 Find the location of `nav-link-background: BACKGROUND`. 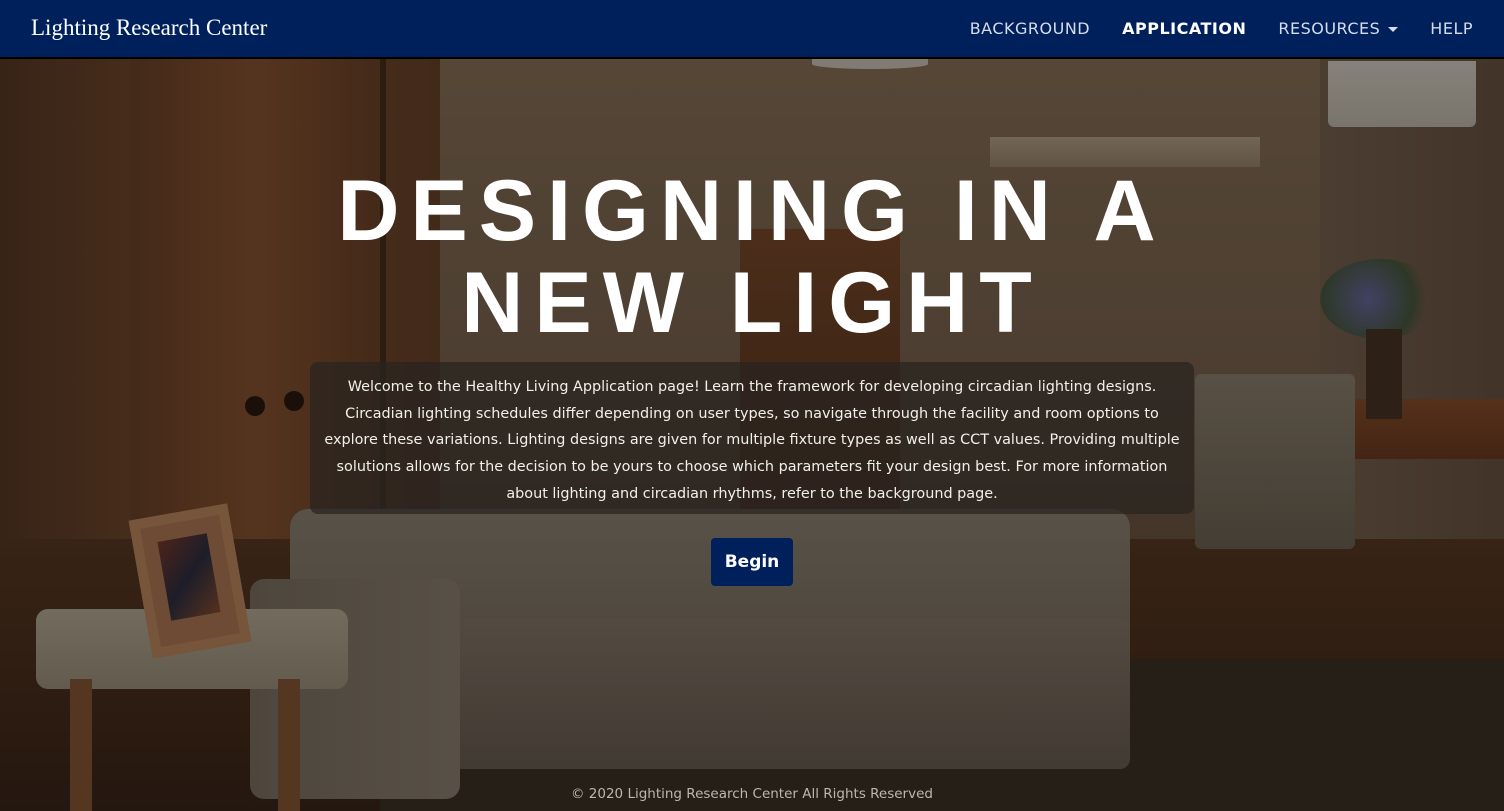

nav-link-background: BACKGROUND is located at coordinates (1030, 28).